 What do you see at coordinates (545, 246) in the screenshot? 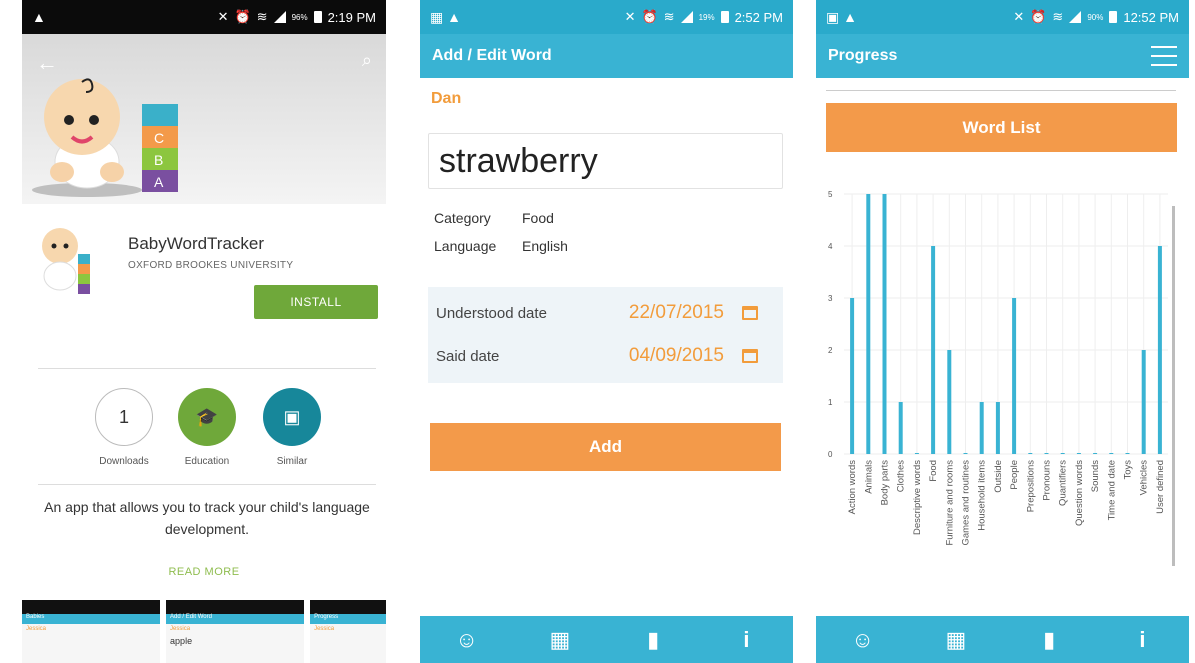
I see `language-value: English` at bounding box center [545, 246].